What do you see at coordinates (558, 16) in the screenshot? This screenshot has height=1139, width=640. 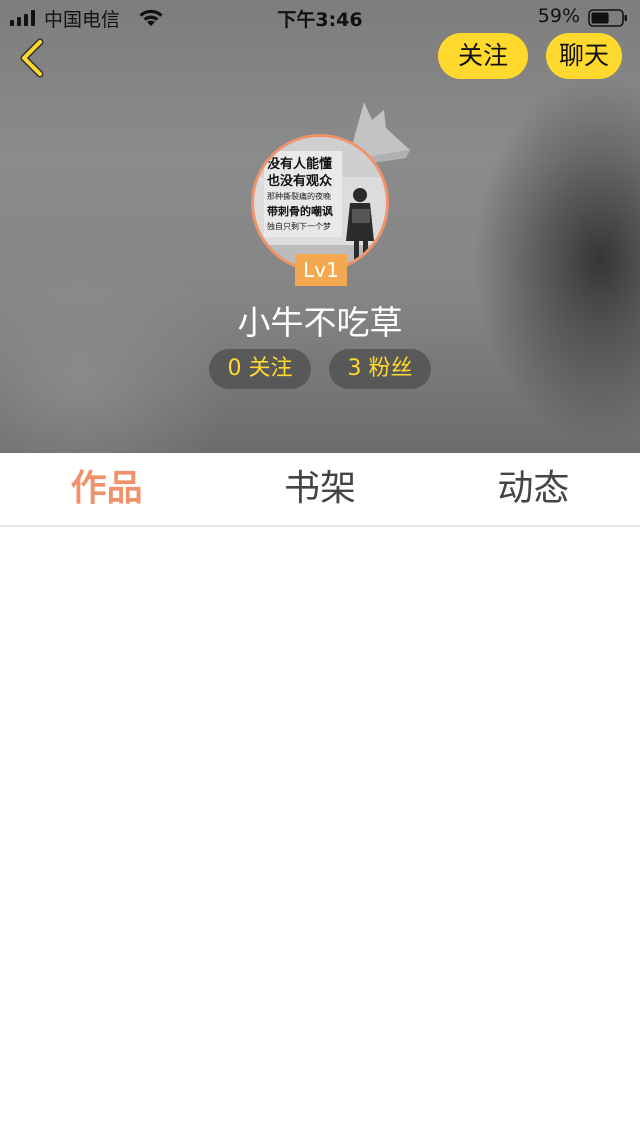 I see `battery-percentage: 59%` at bounding box center [558, 16].